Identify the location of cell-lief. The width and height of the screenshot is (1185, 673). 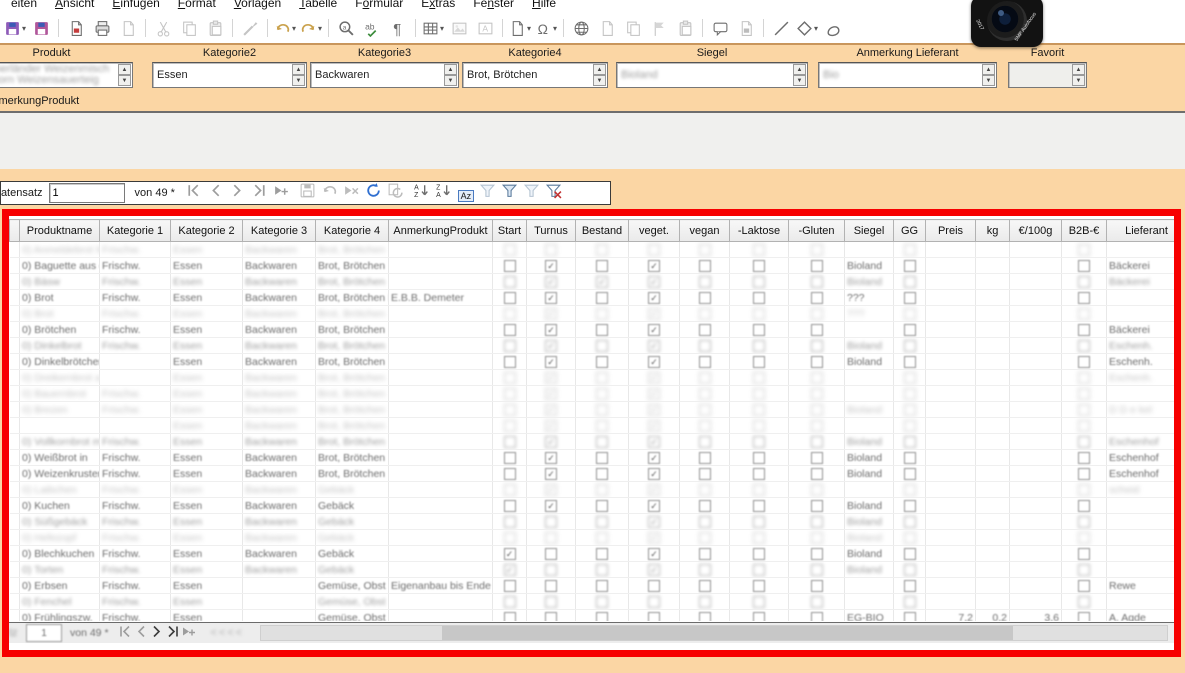
(1140, 393).